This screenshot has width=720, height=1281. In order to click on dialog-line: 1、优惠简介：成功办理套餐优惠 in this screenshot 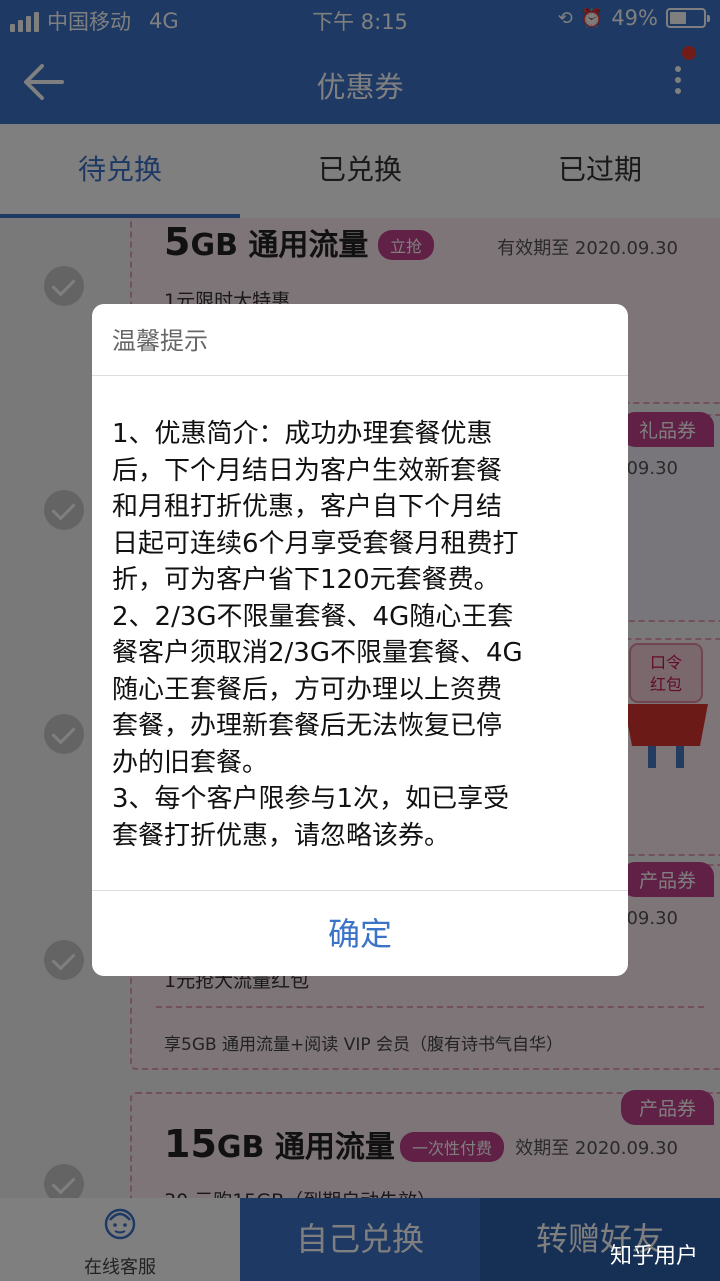, I will do `click(302, 434)`.